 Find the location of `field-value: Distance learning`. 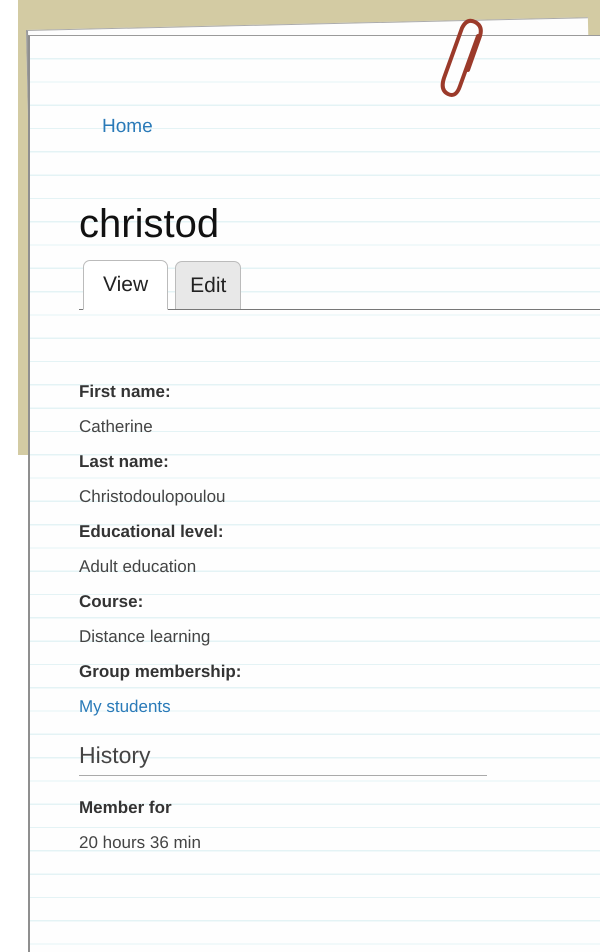

field-value: Distance learning is located at coordinates (144, 637).